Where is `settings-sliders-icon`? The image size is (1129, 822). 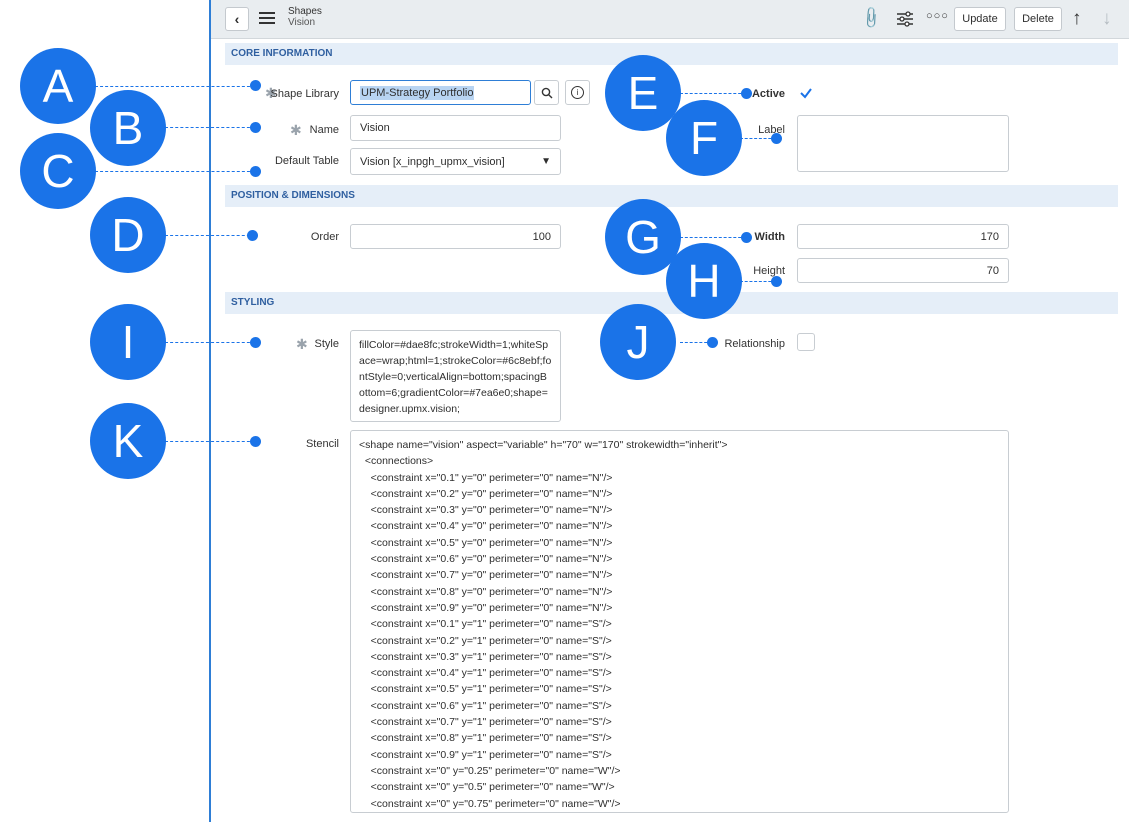
settings-sliders-icon is located at coordinates (905, 19).